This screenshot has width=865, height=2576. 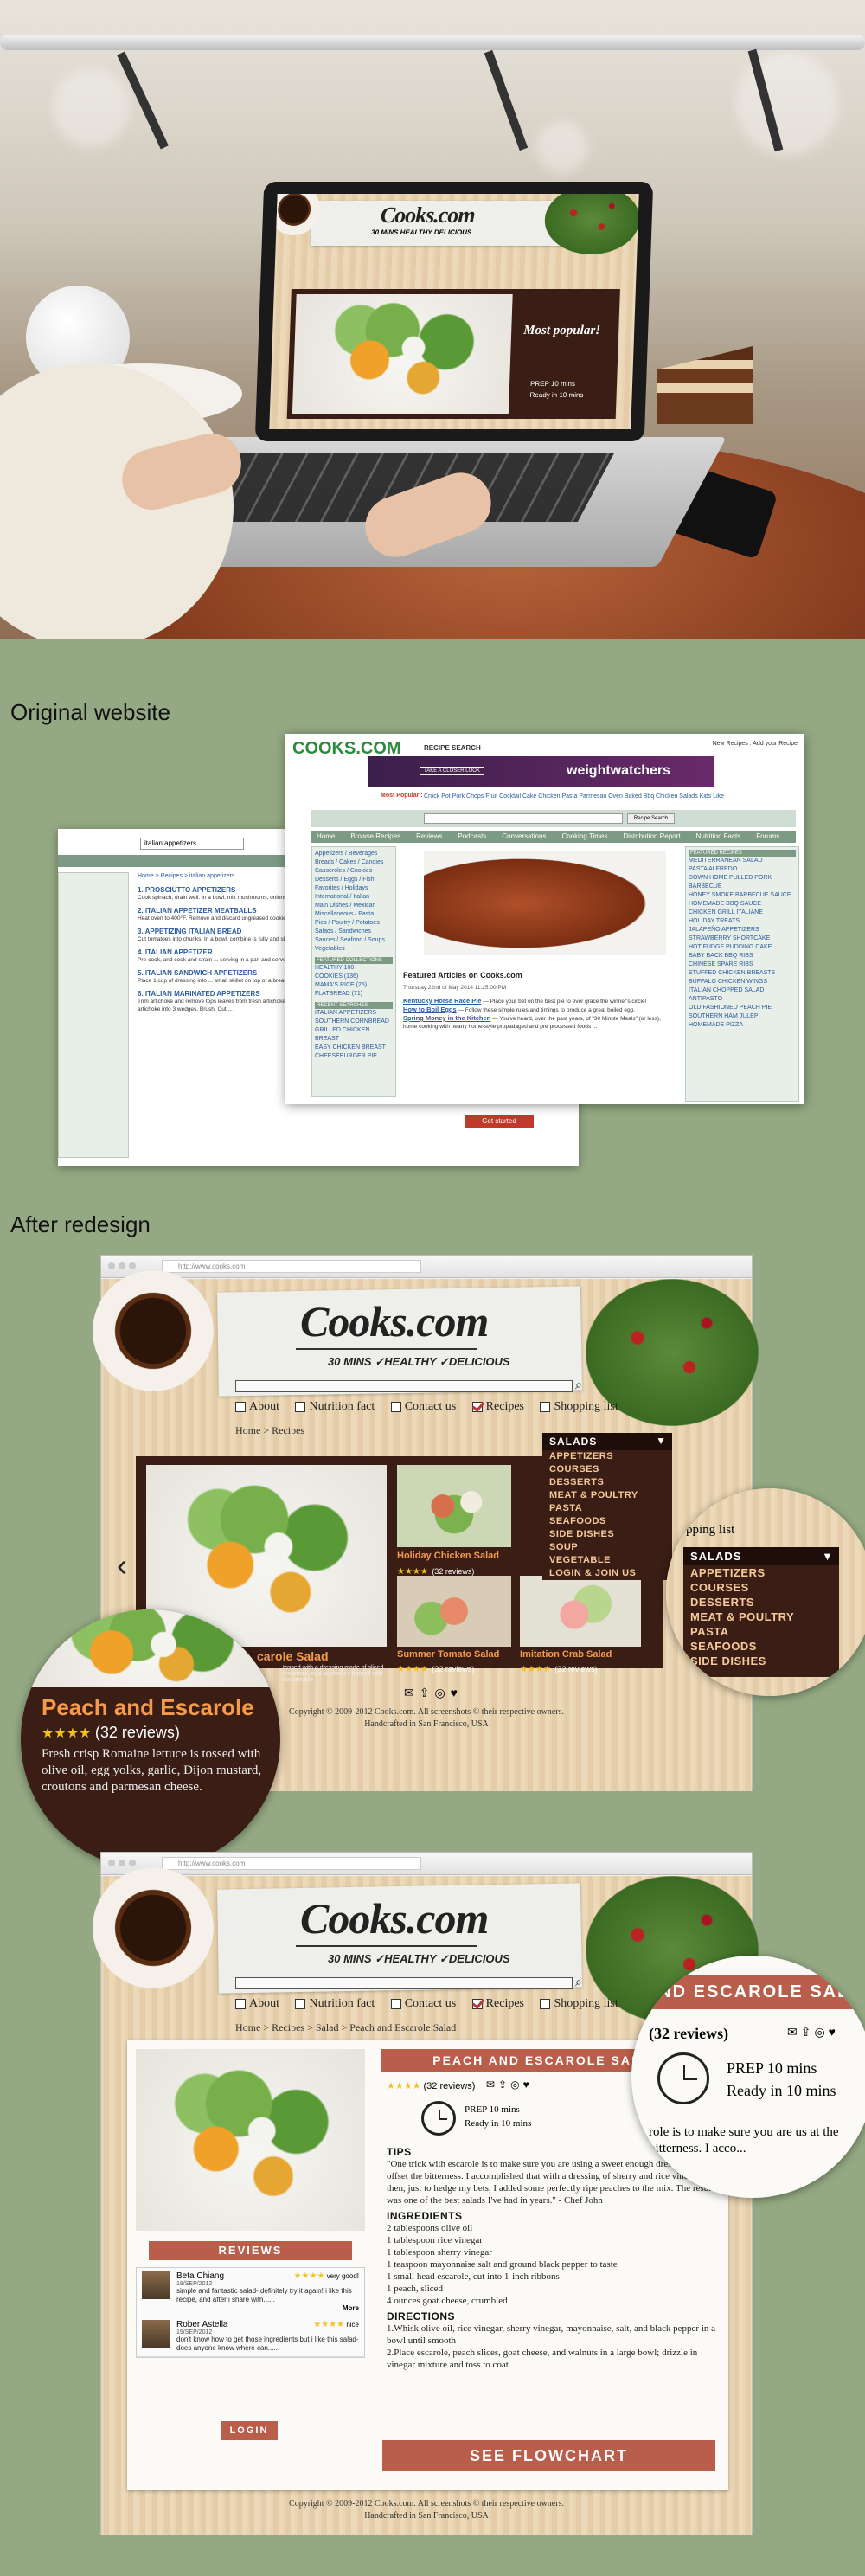 I want to click on see-flowchart-button: SEE FLOWCHART, so click(x=549, y=2455).